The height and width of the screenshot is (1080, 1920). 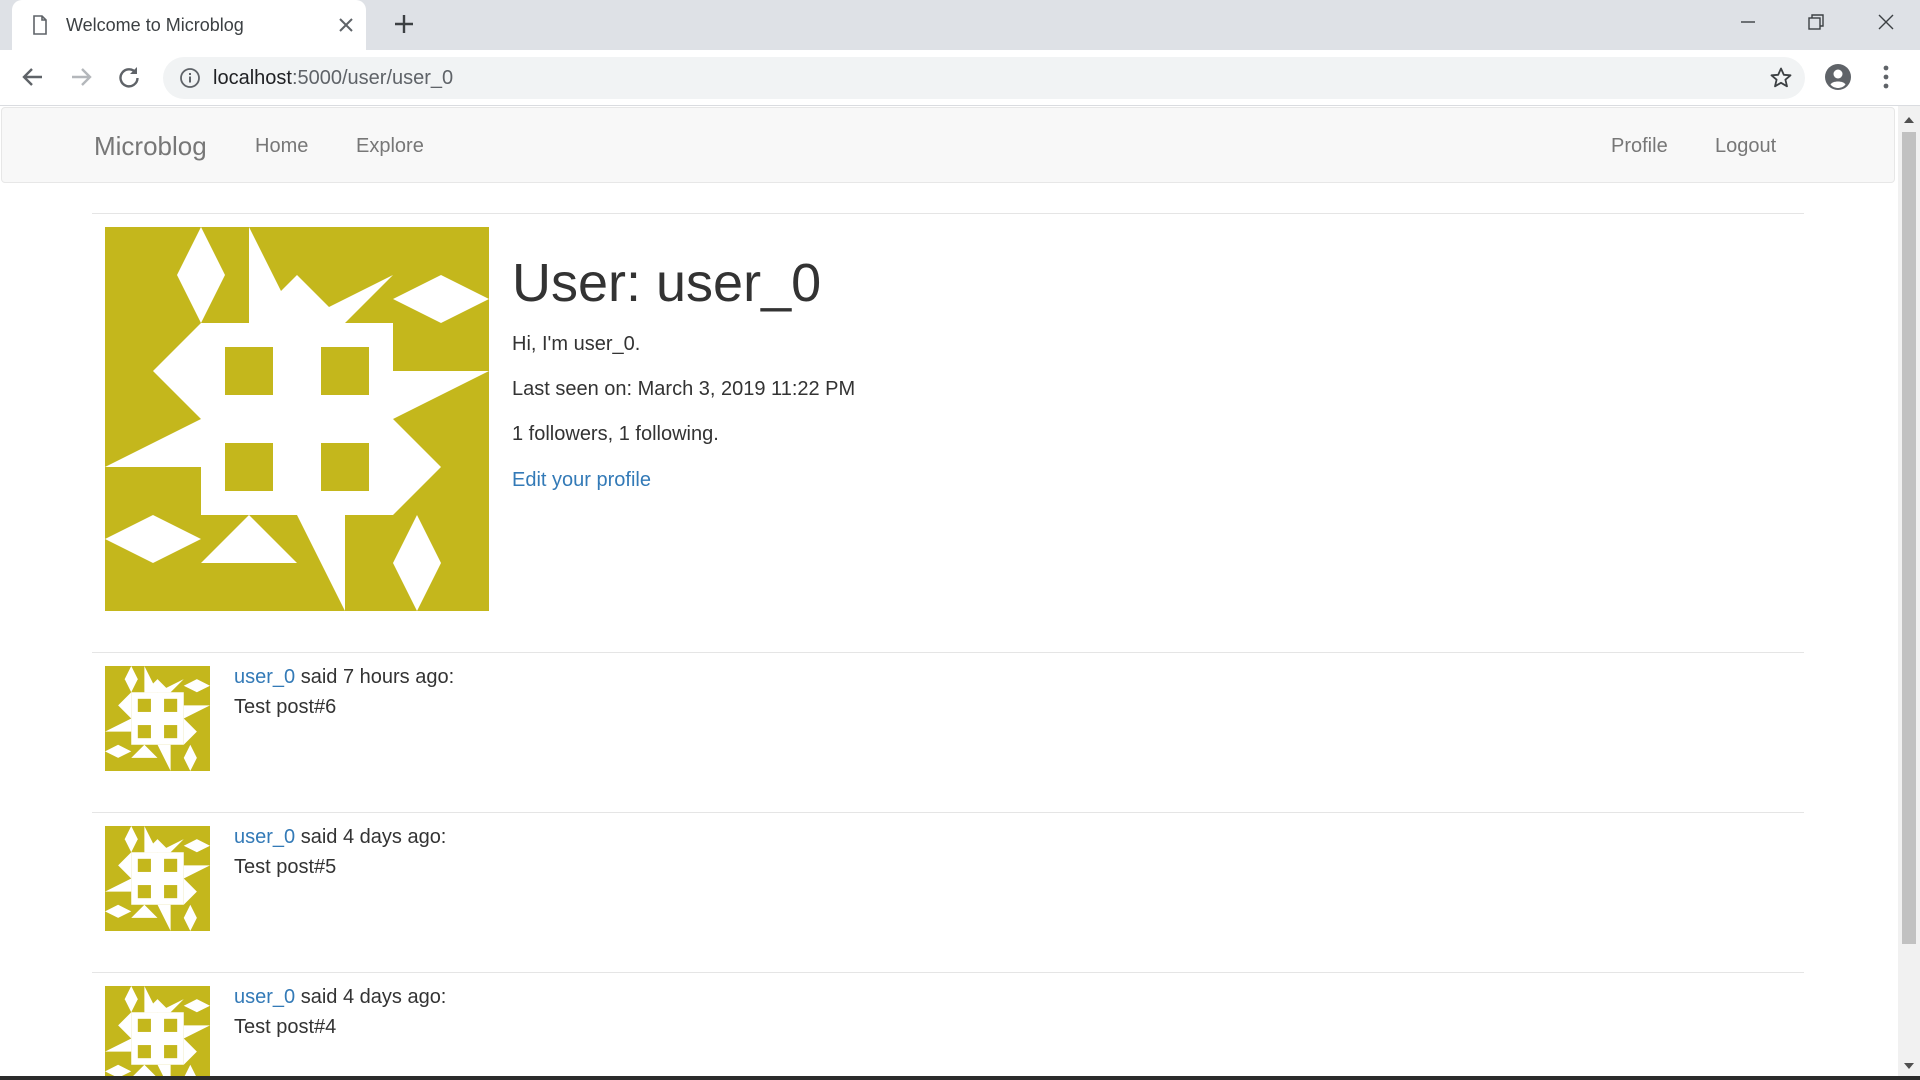 What do you see at coordinates (1639, 146) in the screenshot?
I see `nav-link-profile: Profile` at bounding box center [1639, 146].